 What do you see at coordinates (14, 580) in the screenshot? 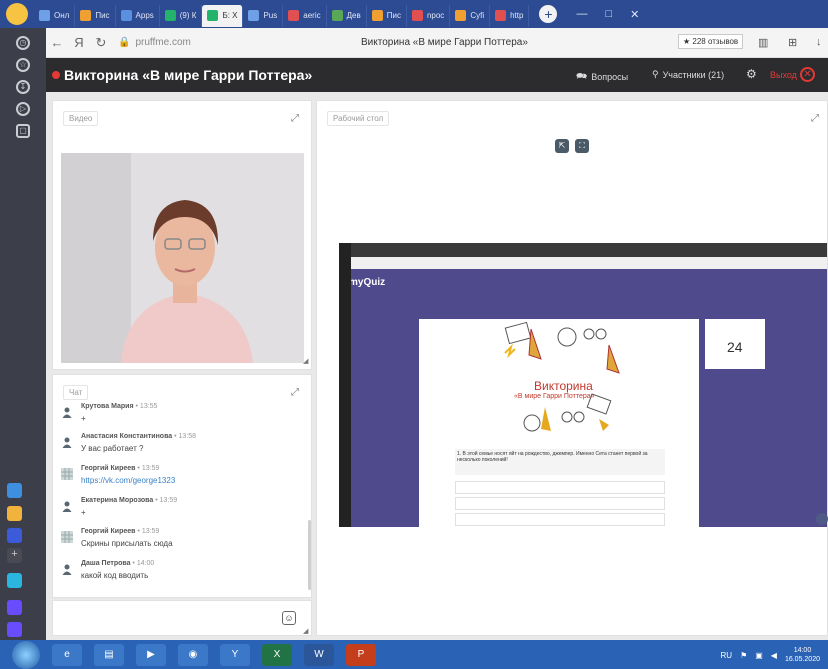
I see `sidebar-app-play-icon` at bounding box center [14, 580].